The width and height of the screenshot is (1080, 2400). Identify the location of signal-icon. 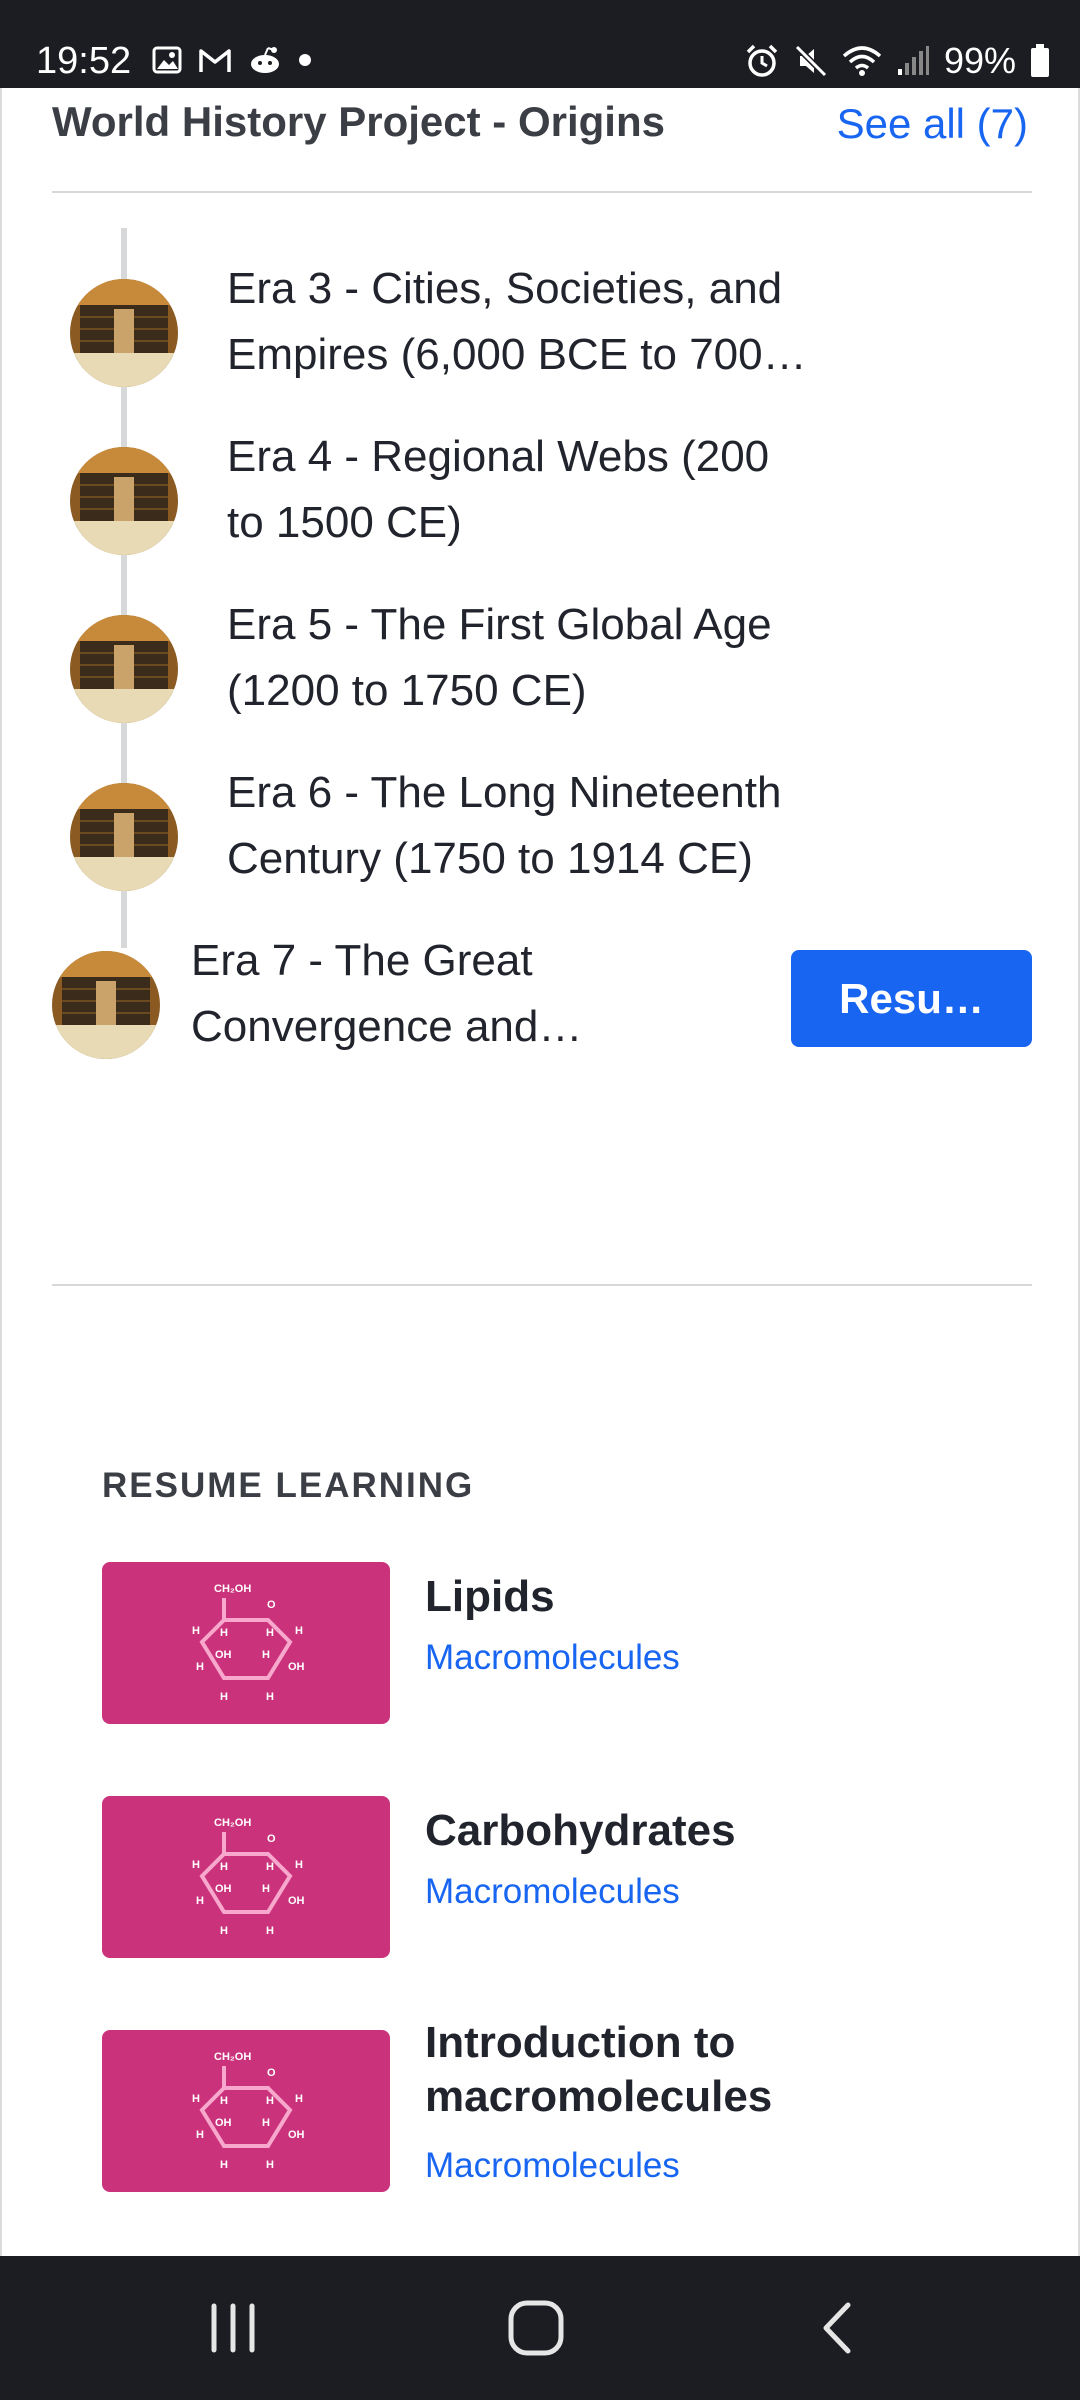
(913, 61).